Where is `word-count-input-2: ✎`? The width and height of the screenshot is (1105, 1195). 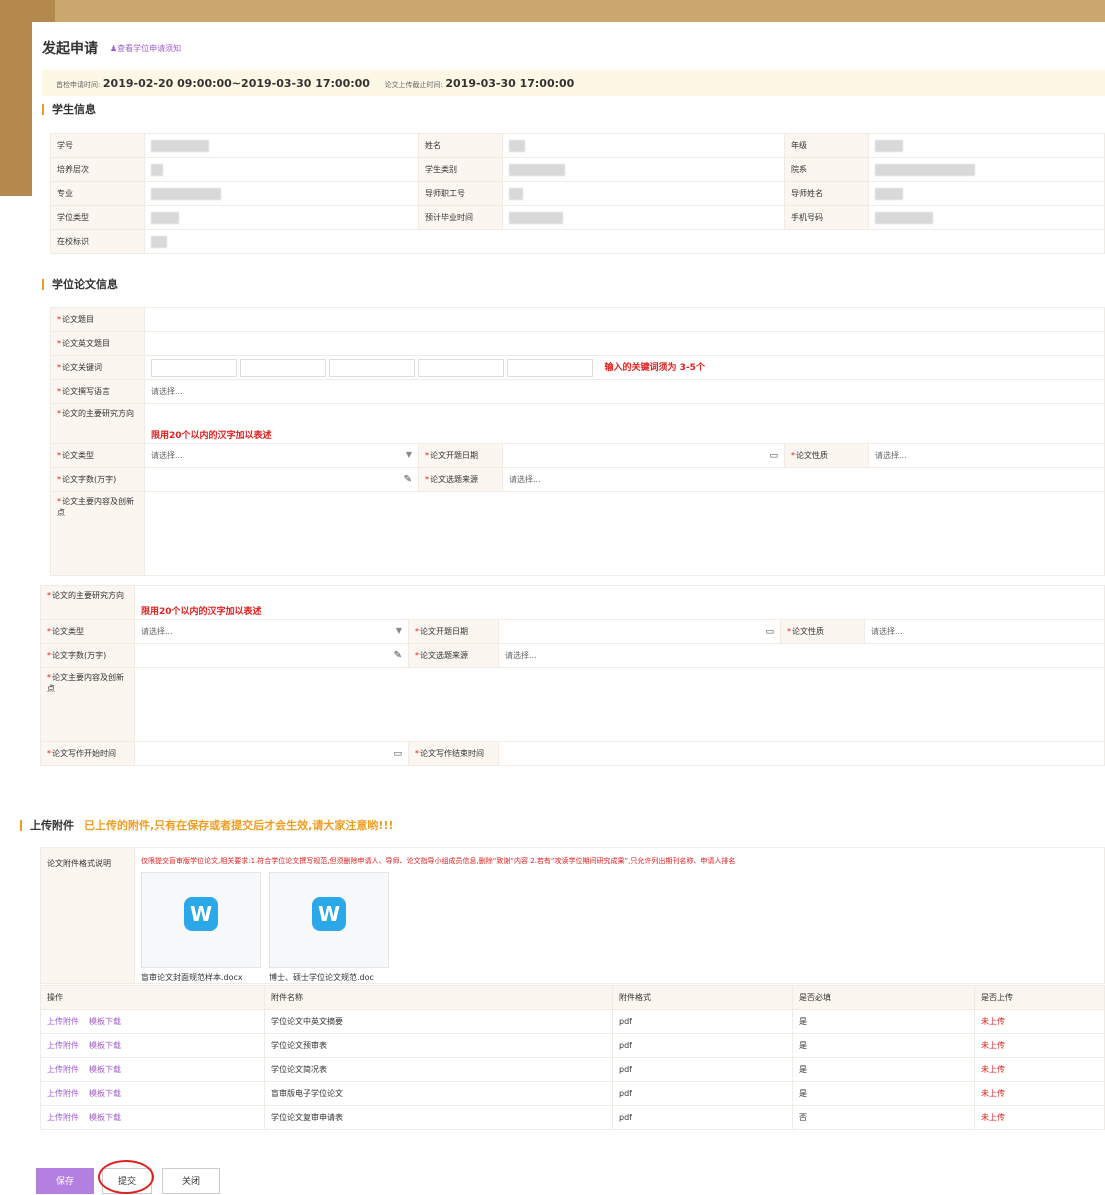 word-count-input-2: ✎ is located at coordinates (271, 655).